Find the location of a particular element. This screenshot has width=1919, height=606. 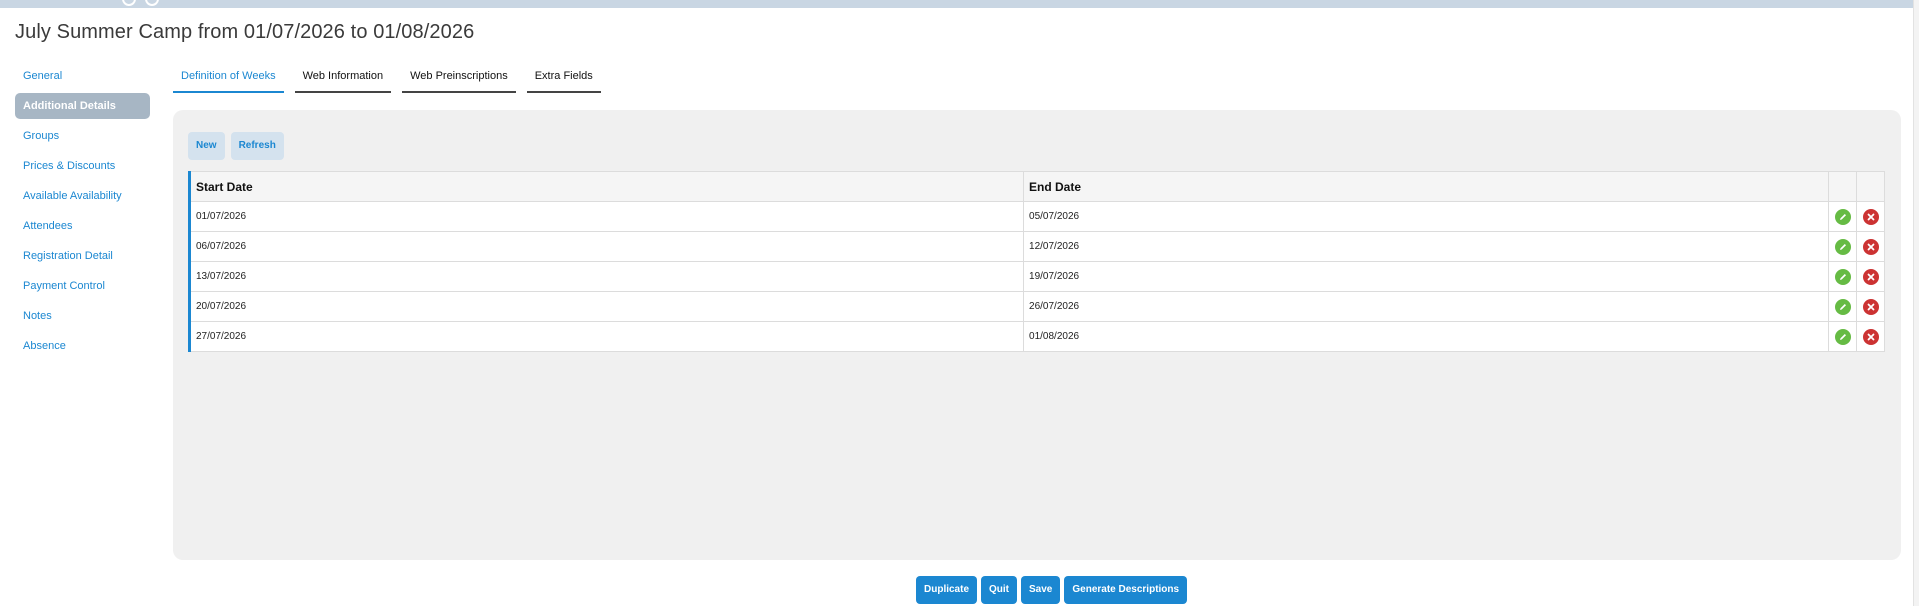

sidebar-item-attendees: Attendees is located at coordinates (82, 226).